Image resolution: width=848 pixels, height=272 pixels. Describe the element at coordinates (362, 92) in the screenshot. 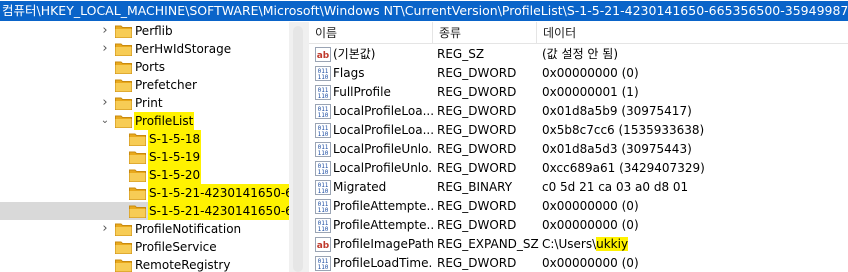

I see `value-name: FullProfile` at that location.